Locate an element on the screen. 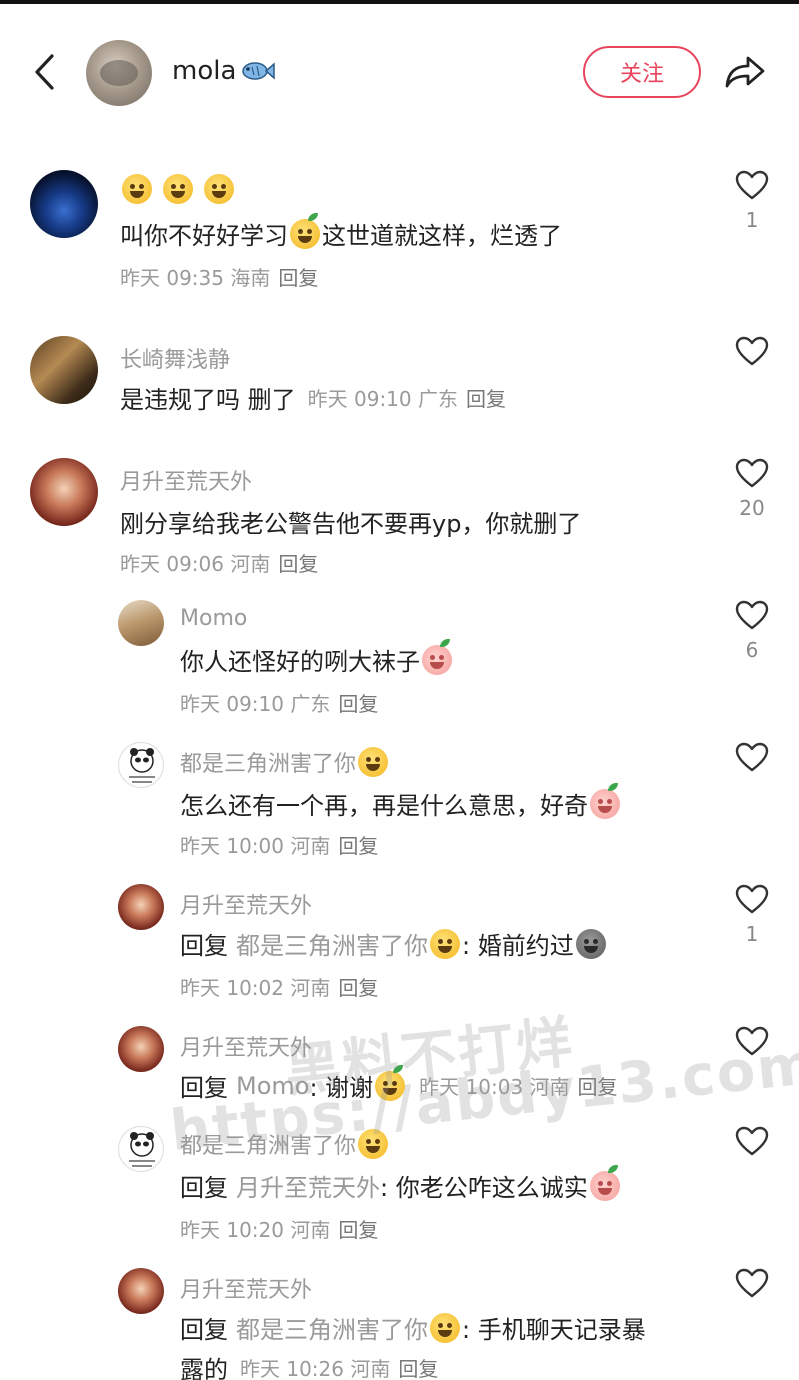  profile-header: mola 关注 is located at coordinates (399, 72).